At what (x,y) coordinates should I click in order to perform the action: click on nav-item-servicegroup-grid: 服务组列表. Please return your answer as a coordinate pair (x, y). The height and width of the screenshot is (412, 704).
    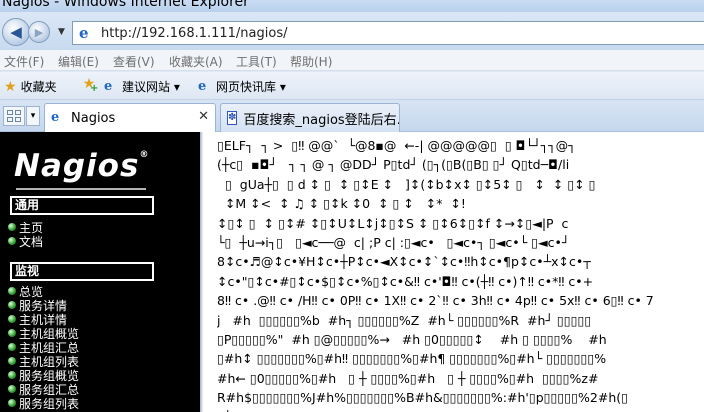
    Looking at the image, I should click on (43, 403).